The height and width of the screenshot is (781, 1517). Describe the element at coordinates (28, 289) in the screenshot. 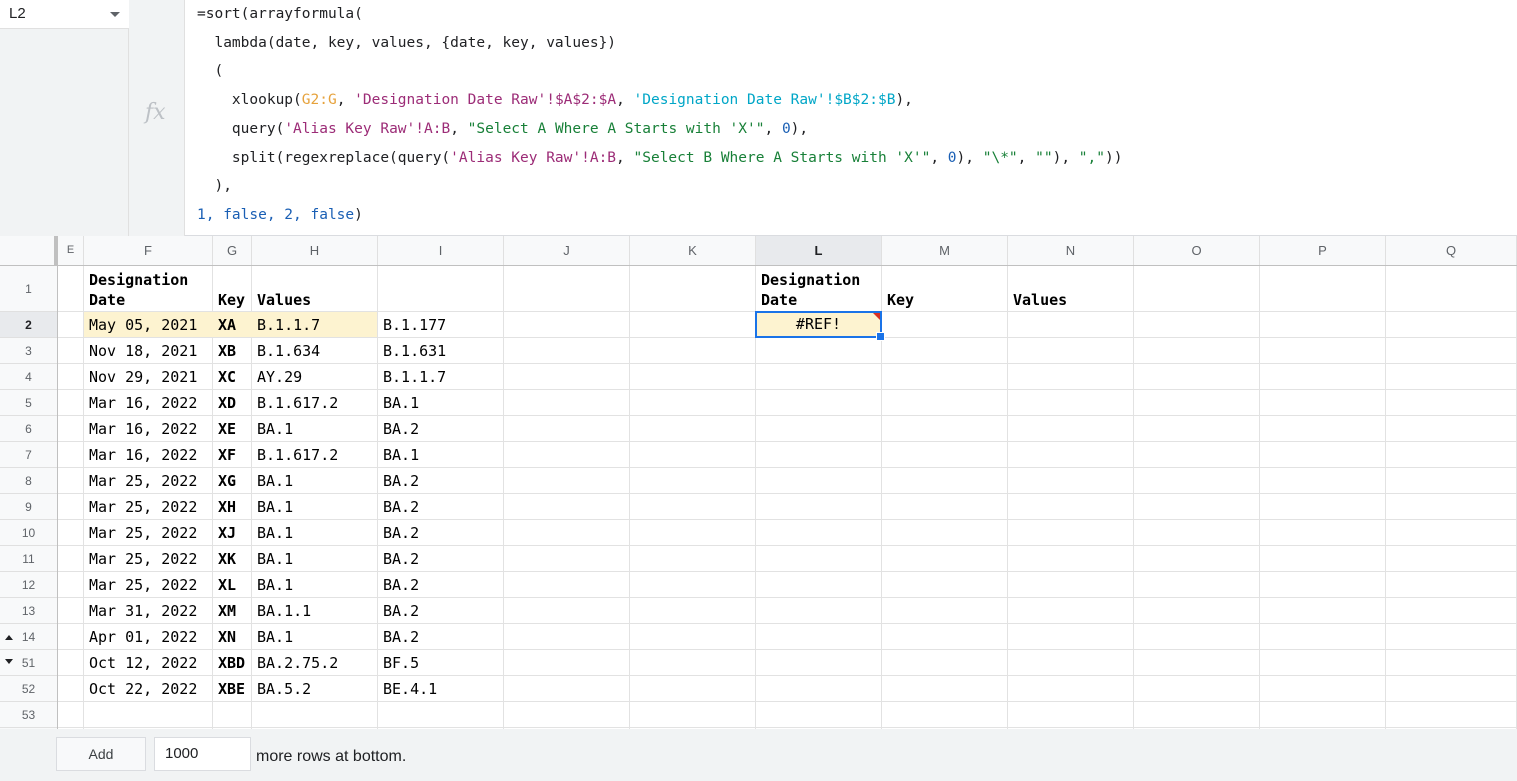

I see `row-header-1: 1` at that location.